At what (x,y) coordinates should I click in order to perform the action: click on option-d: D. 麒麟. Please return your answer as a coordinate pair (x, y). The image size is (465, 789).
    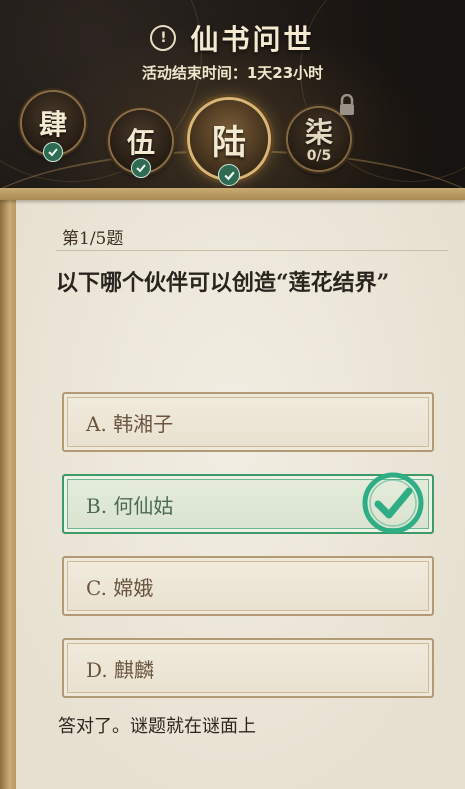
    Looking at the image, I should click on (248, 668).